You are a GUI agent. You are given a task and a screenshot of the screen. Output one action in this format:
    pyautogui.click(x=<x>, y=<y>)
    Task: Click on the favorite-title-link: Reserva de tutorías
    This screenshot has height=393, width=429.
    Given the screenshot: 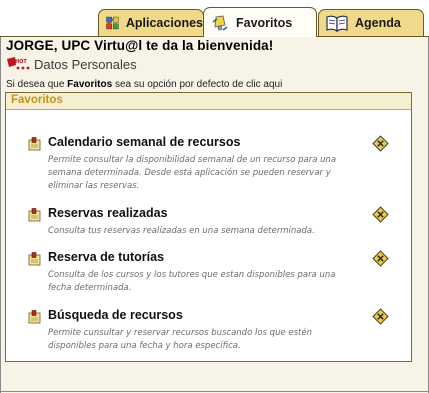 What is the action you would take?
    pyautogui.click(x=106, y=257)
    